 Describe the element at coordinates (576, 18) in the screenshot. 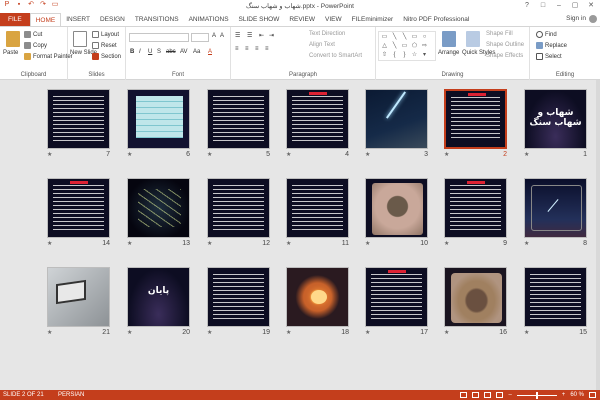

I see `sign-in-link: Sign in` at that location.